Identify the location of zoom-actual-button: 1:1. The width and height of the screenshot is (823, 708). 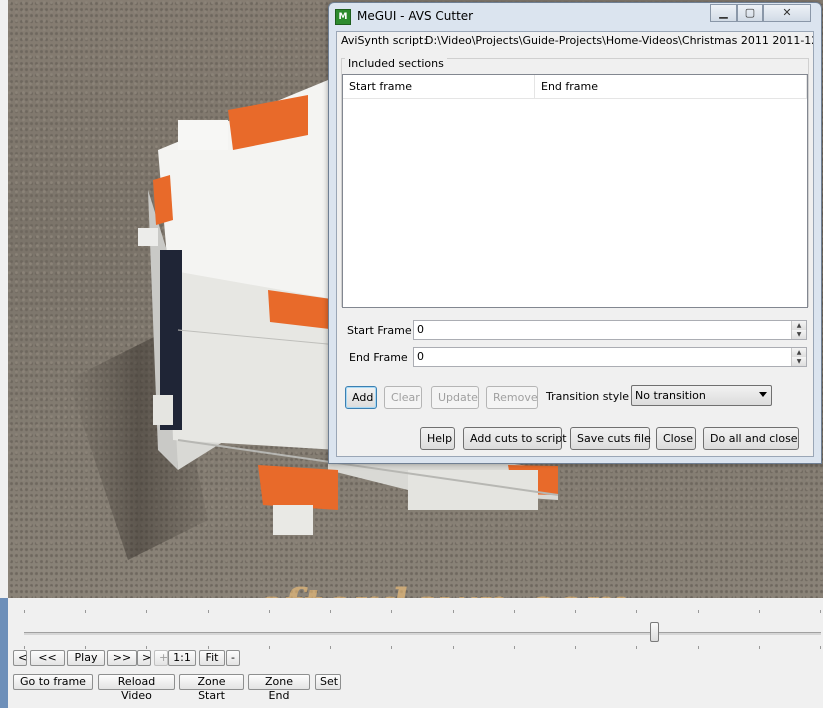
(182, 658).